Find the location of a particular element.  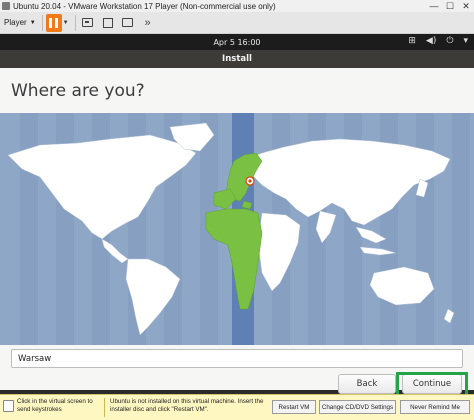

chevron-down-icon: ▼ is located at coordinates (32, 22).